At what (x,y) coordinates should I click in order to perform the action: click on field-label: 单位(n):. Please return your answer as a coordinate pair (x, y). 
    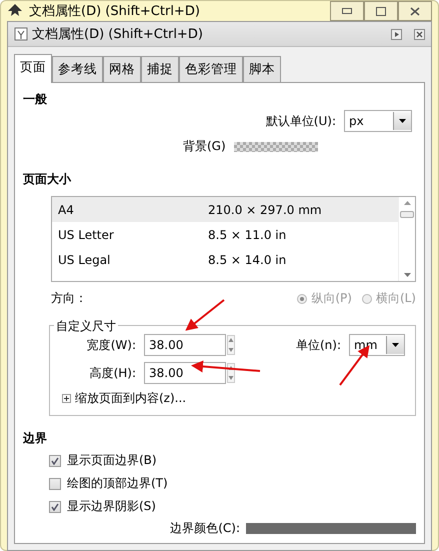
    Looking at the image, I should click on (318, 345).